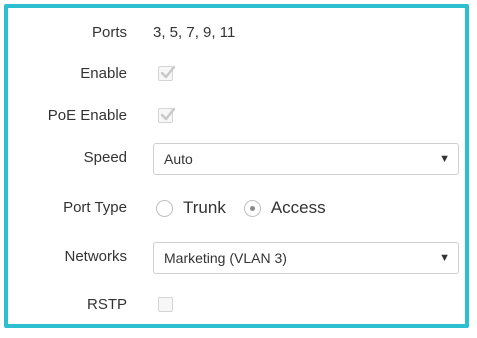 The width and height of the screenshot is (477, 338). I want to click on networks-row: Networks Marketing (VLAN 3) ▼, so click(238, 258).